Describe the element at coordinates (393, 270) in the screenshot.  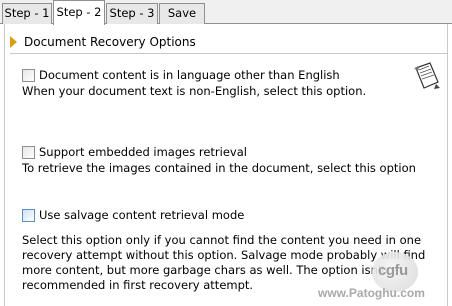
I see `watermark-logo: cgfu` at that location.